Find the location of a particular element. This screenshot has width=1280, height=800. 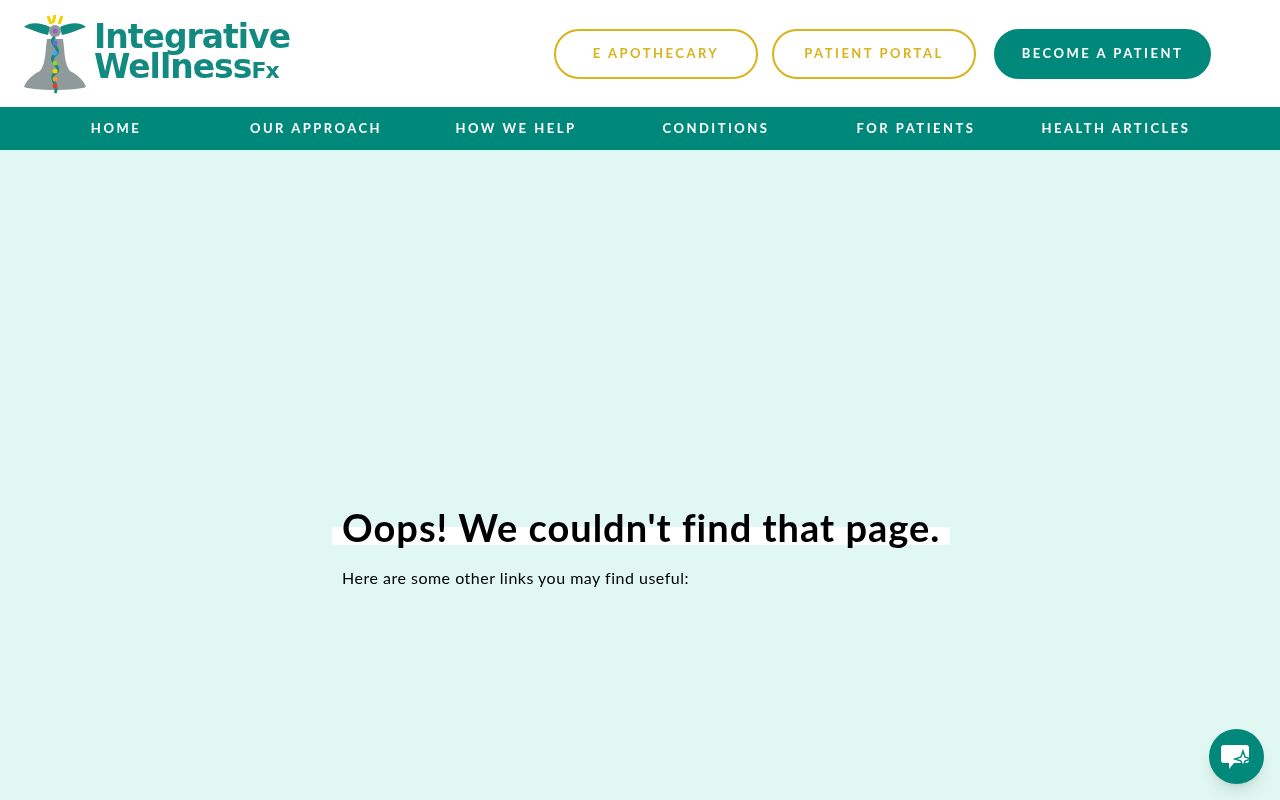

header-button: BECOME A PATIENT is located at coordinates (1102, 53).